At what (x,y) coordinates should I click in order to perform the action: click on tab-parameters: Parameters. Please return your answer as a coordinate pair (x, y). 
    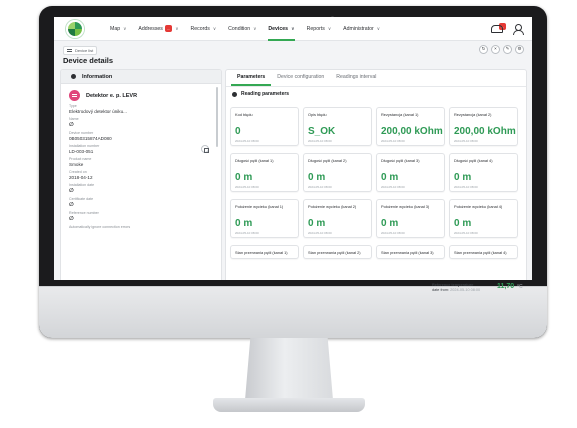
    Looking at the image, I should click on (251, 80).